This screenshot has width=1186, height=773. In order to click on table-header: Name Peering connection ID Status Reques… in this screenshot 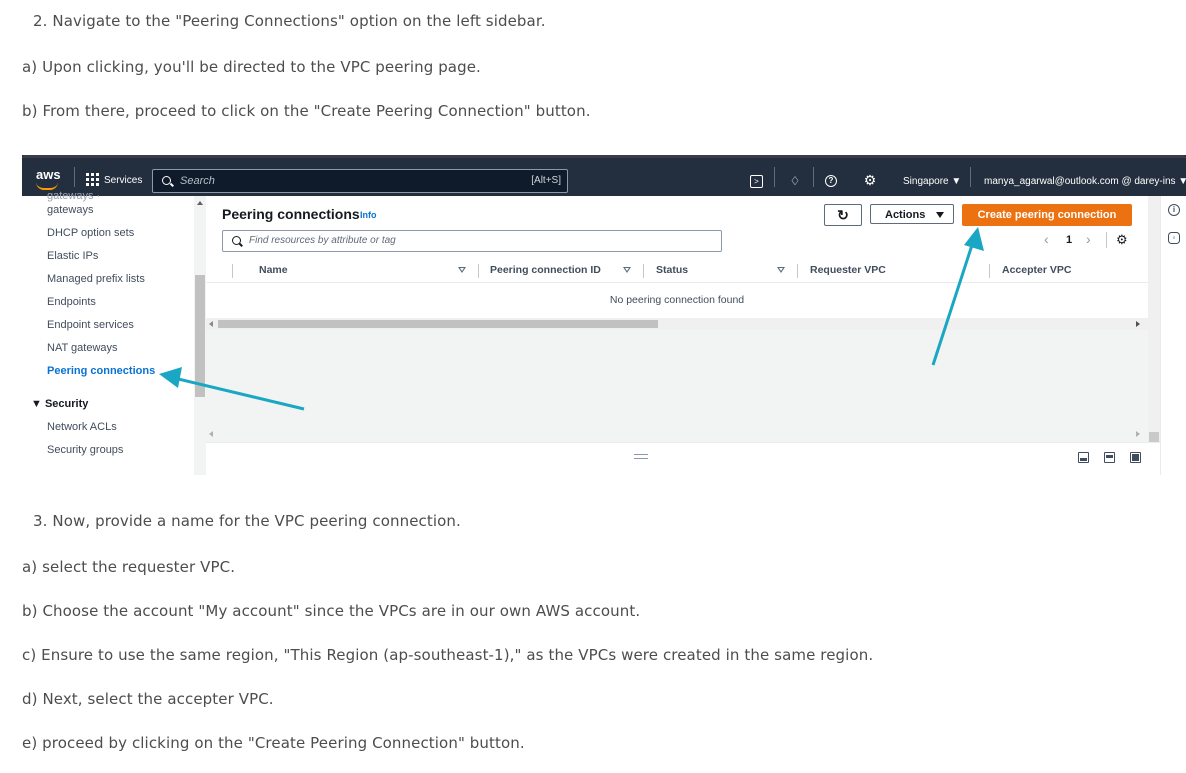, I will do `click(677, 270)`.